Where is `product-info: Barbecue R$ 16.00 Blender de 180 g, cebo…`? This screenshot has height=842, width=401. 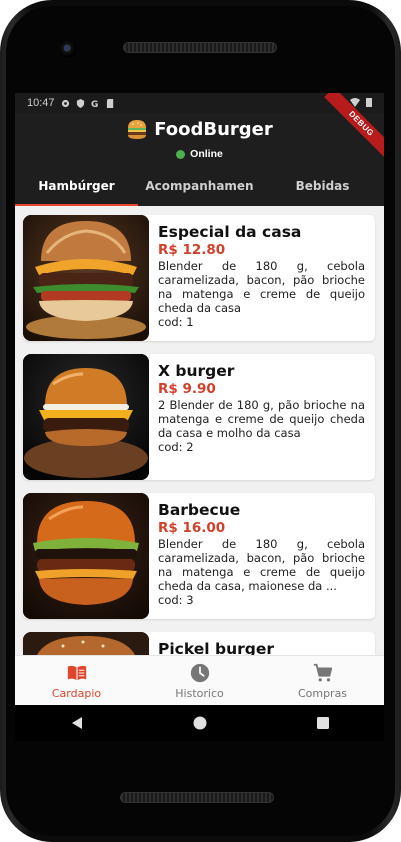
product-info: Barbecue R$ 16.00 Blender de 180 g, cebo… is located at coordinates (261, 554).